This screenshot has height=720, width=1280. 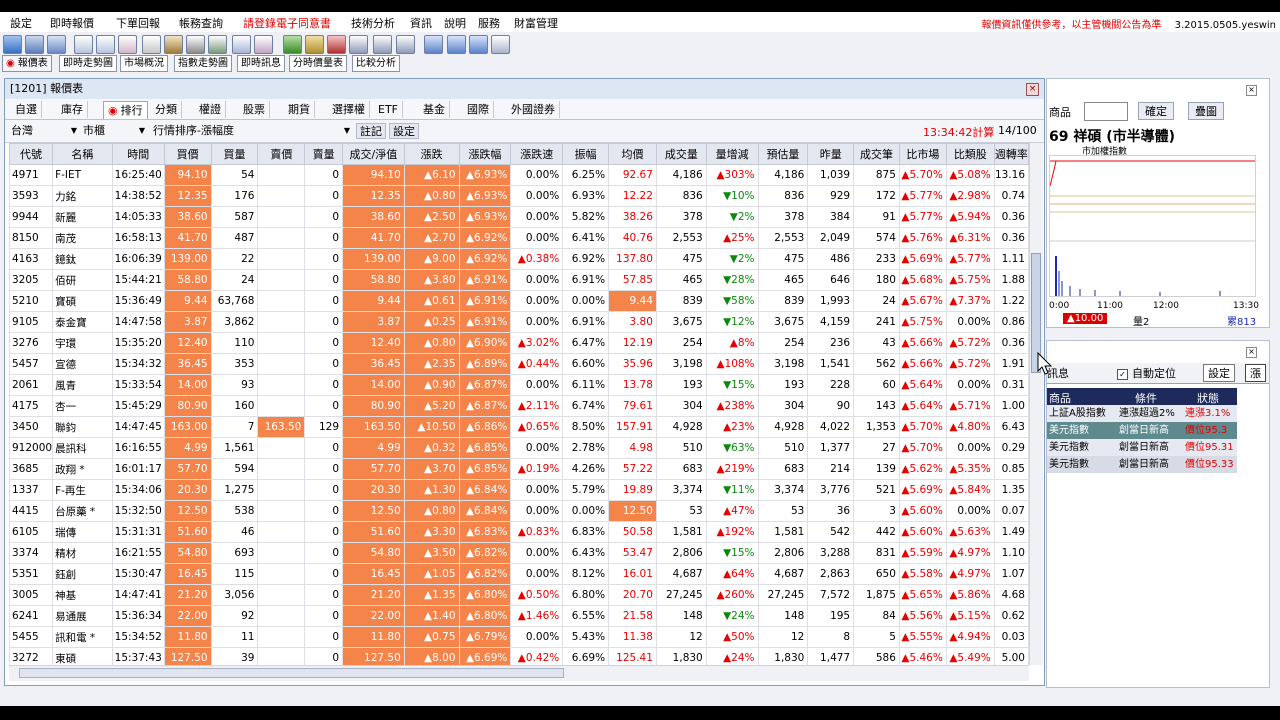 What do you see at coordinates (314, 44) in the screenshot?
I see `toolbar-folder-icon` at bounding box center [314, 44].